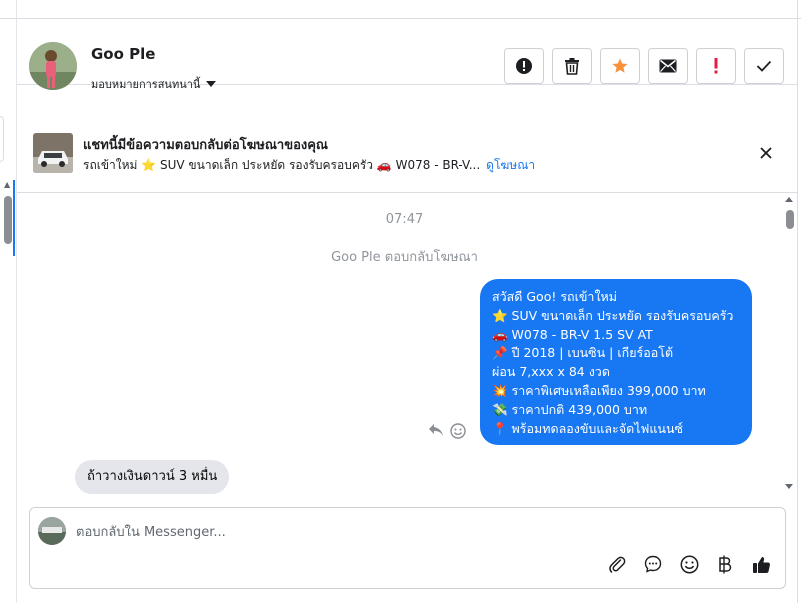 This screenshot has height=603, width=801. I want to click on delete-button, so click(572, 66).